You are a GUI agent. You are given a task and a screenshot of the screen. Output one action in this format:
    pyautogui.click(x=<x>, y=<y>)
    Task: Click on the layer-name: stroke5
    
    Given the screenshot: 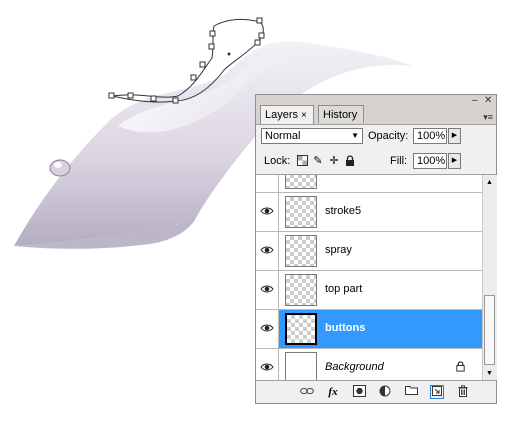 What is the action you would take?
    pyautogui.click(x=343, y=211)
    